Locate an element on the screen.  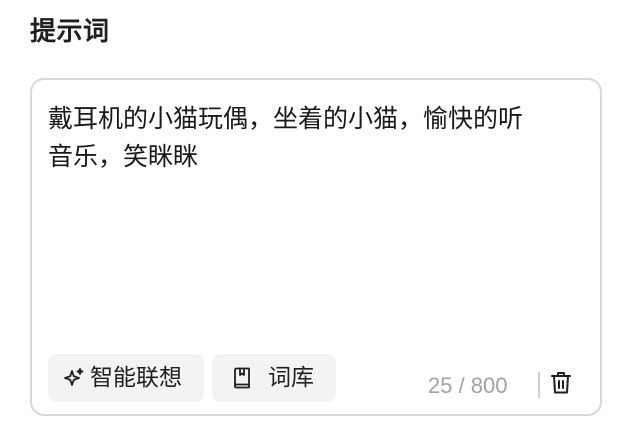
trash-icon is located at coordinates (561, 385).